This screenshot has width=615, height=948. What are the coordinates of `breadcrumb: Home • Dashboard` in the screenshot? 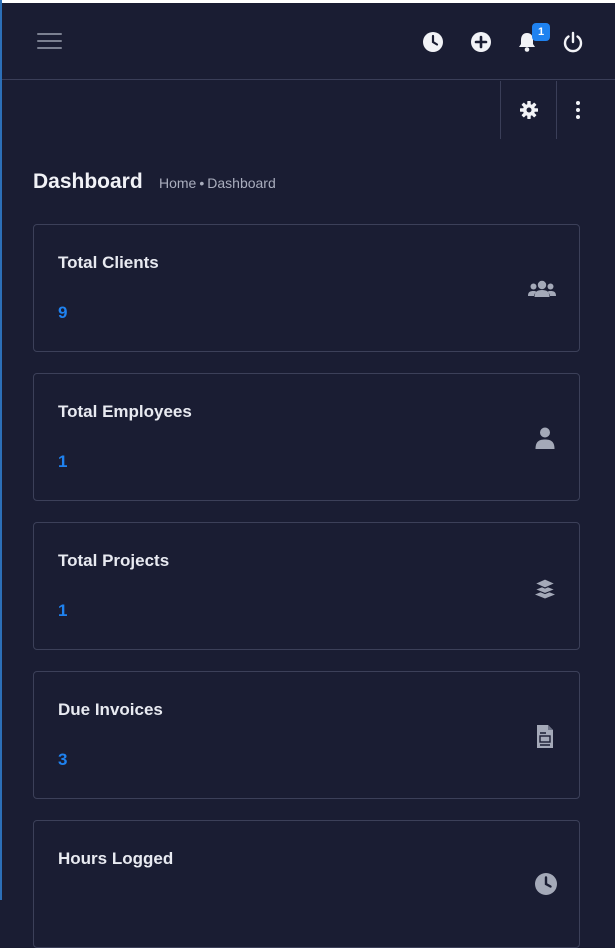 It's located at (217, 183).